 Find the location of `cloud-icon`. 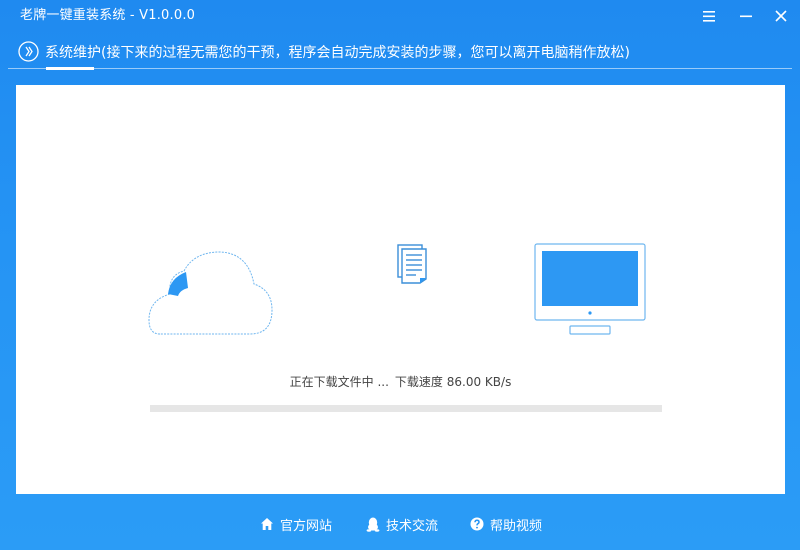

cloud-icon is located at coordinates (210, 293).